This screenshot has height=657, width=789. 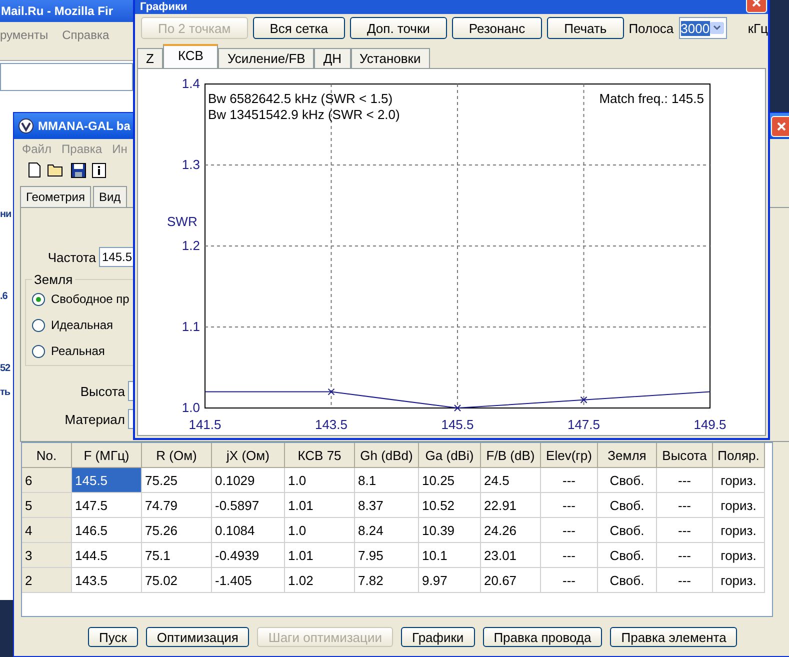 What do you see at coordinates (47, 580) in the screenshot?
I see `row-header: 2` at bounding box center [47, 580].